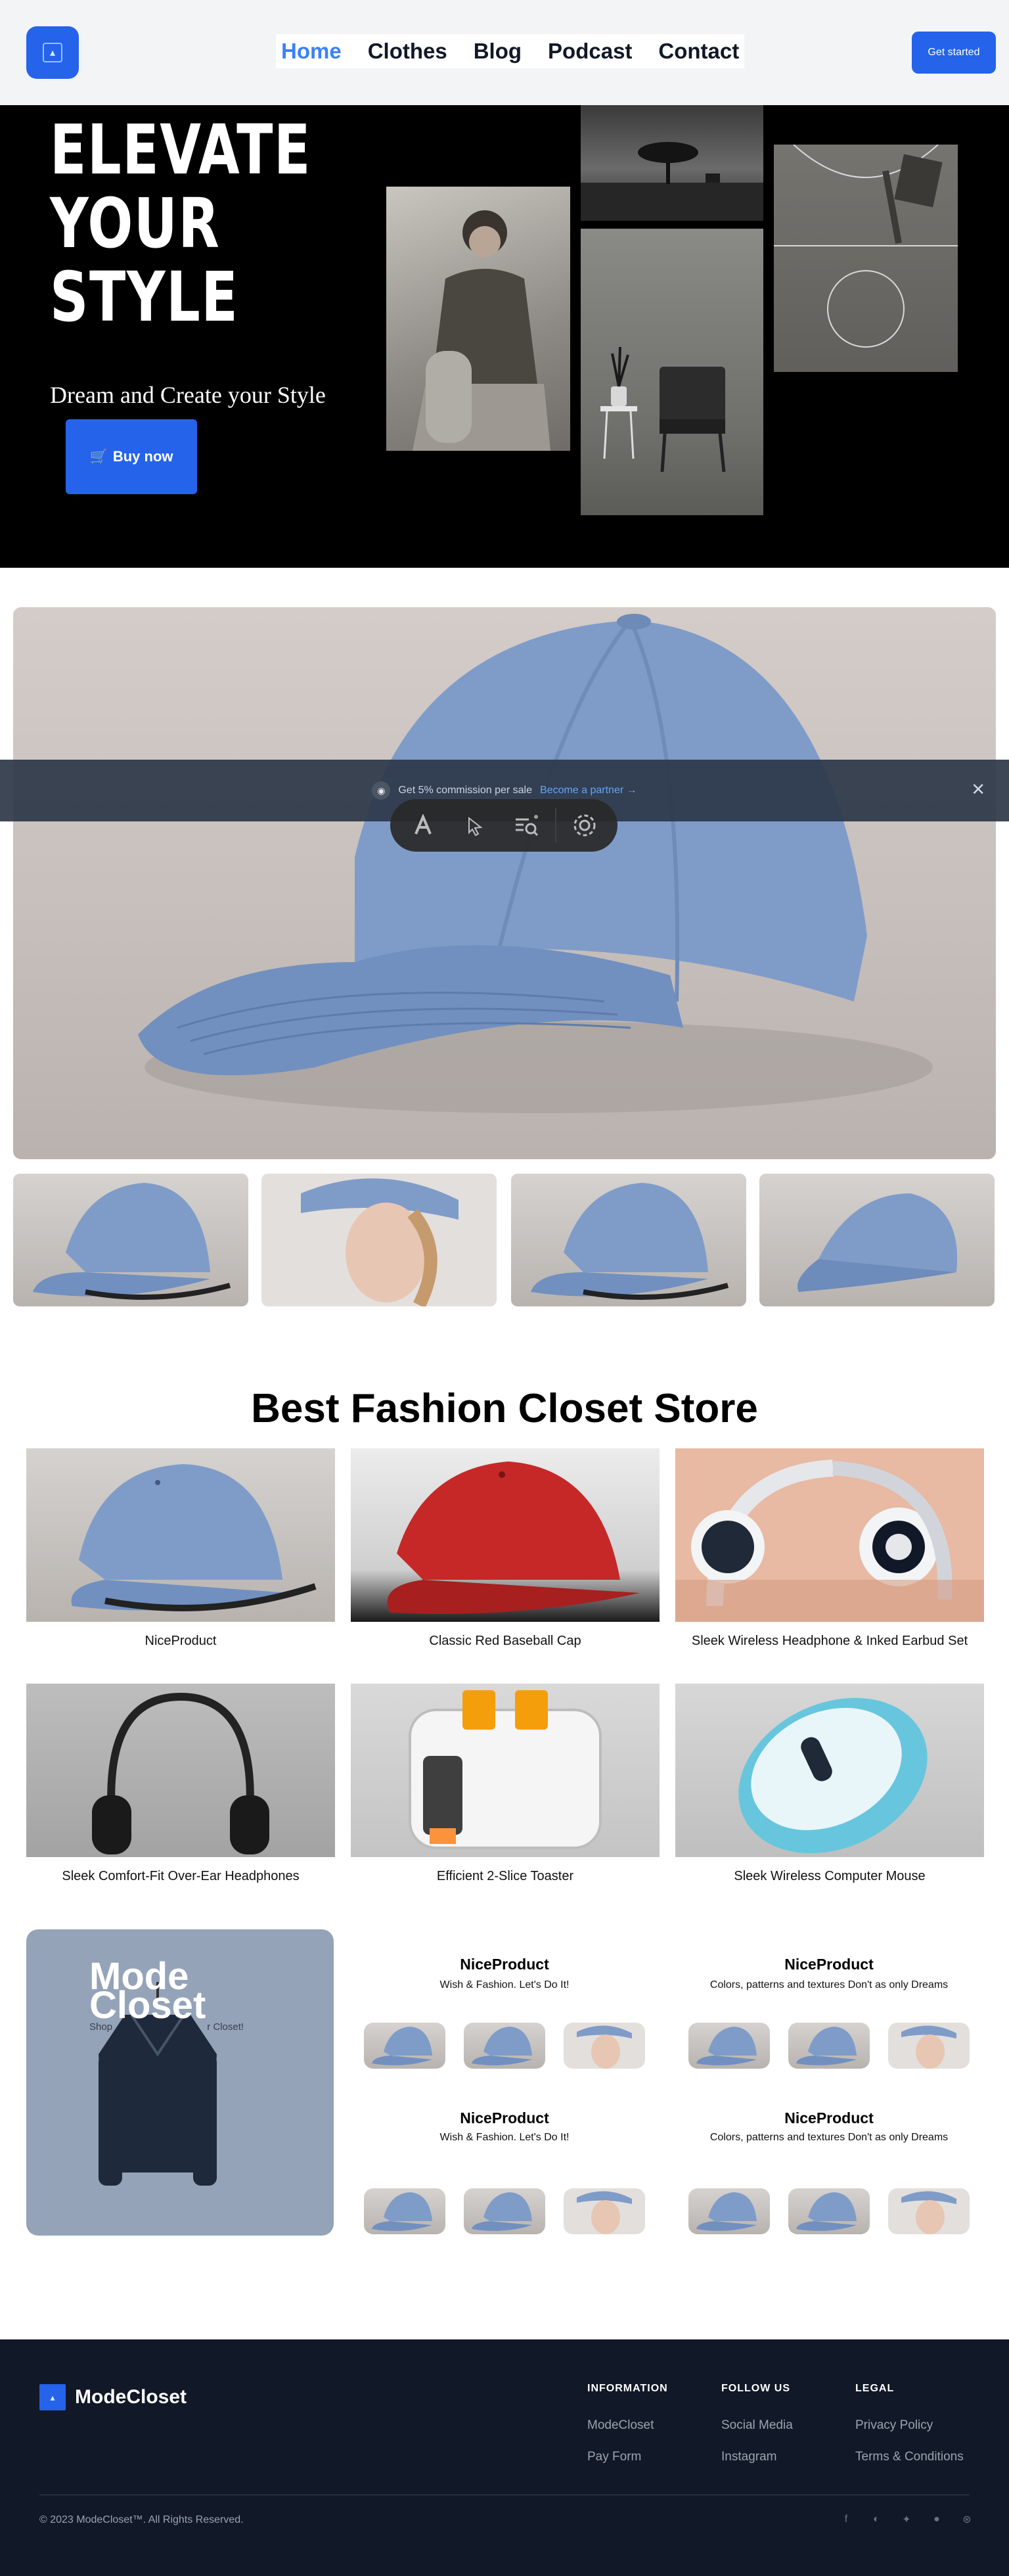 The height and width of the screenshot is (2576, 1009). What do you see at coordinates (936, 2519) in the screenshot?
I see `github-icon: ●` at bounding box center [936, 2519].